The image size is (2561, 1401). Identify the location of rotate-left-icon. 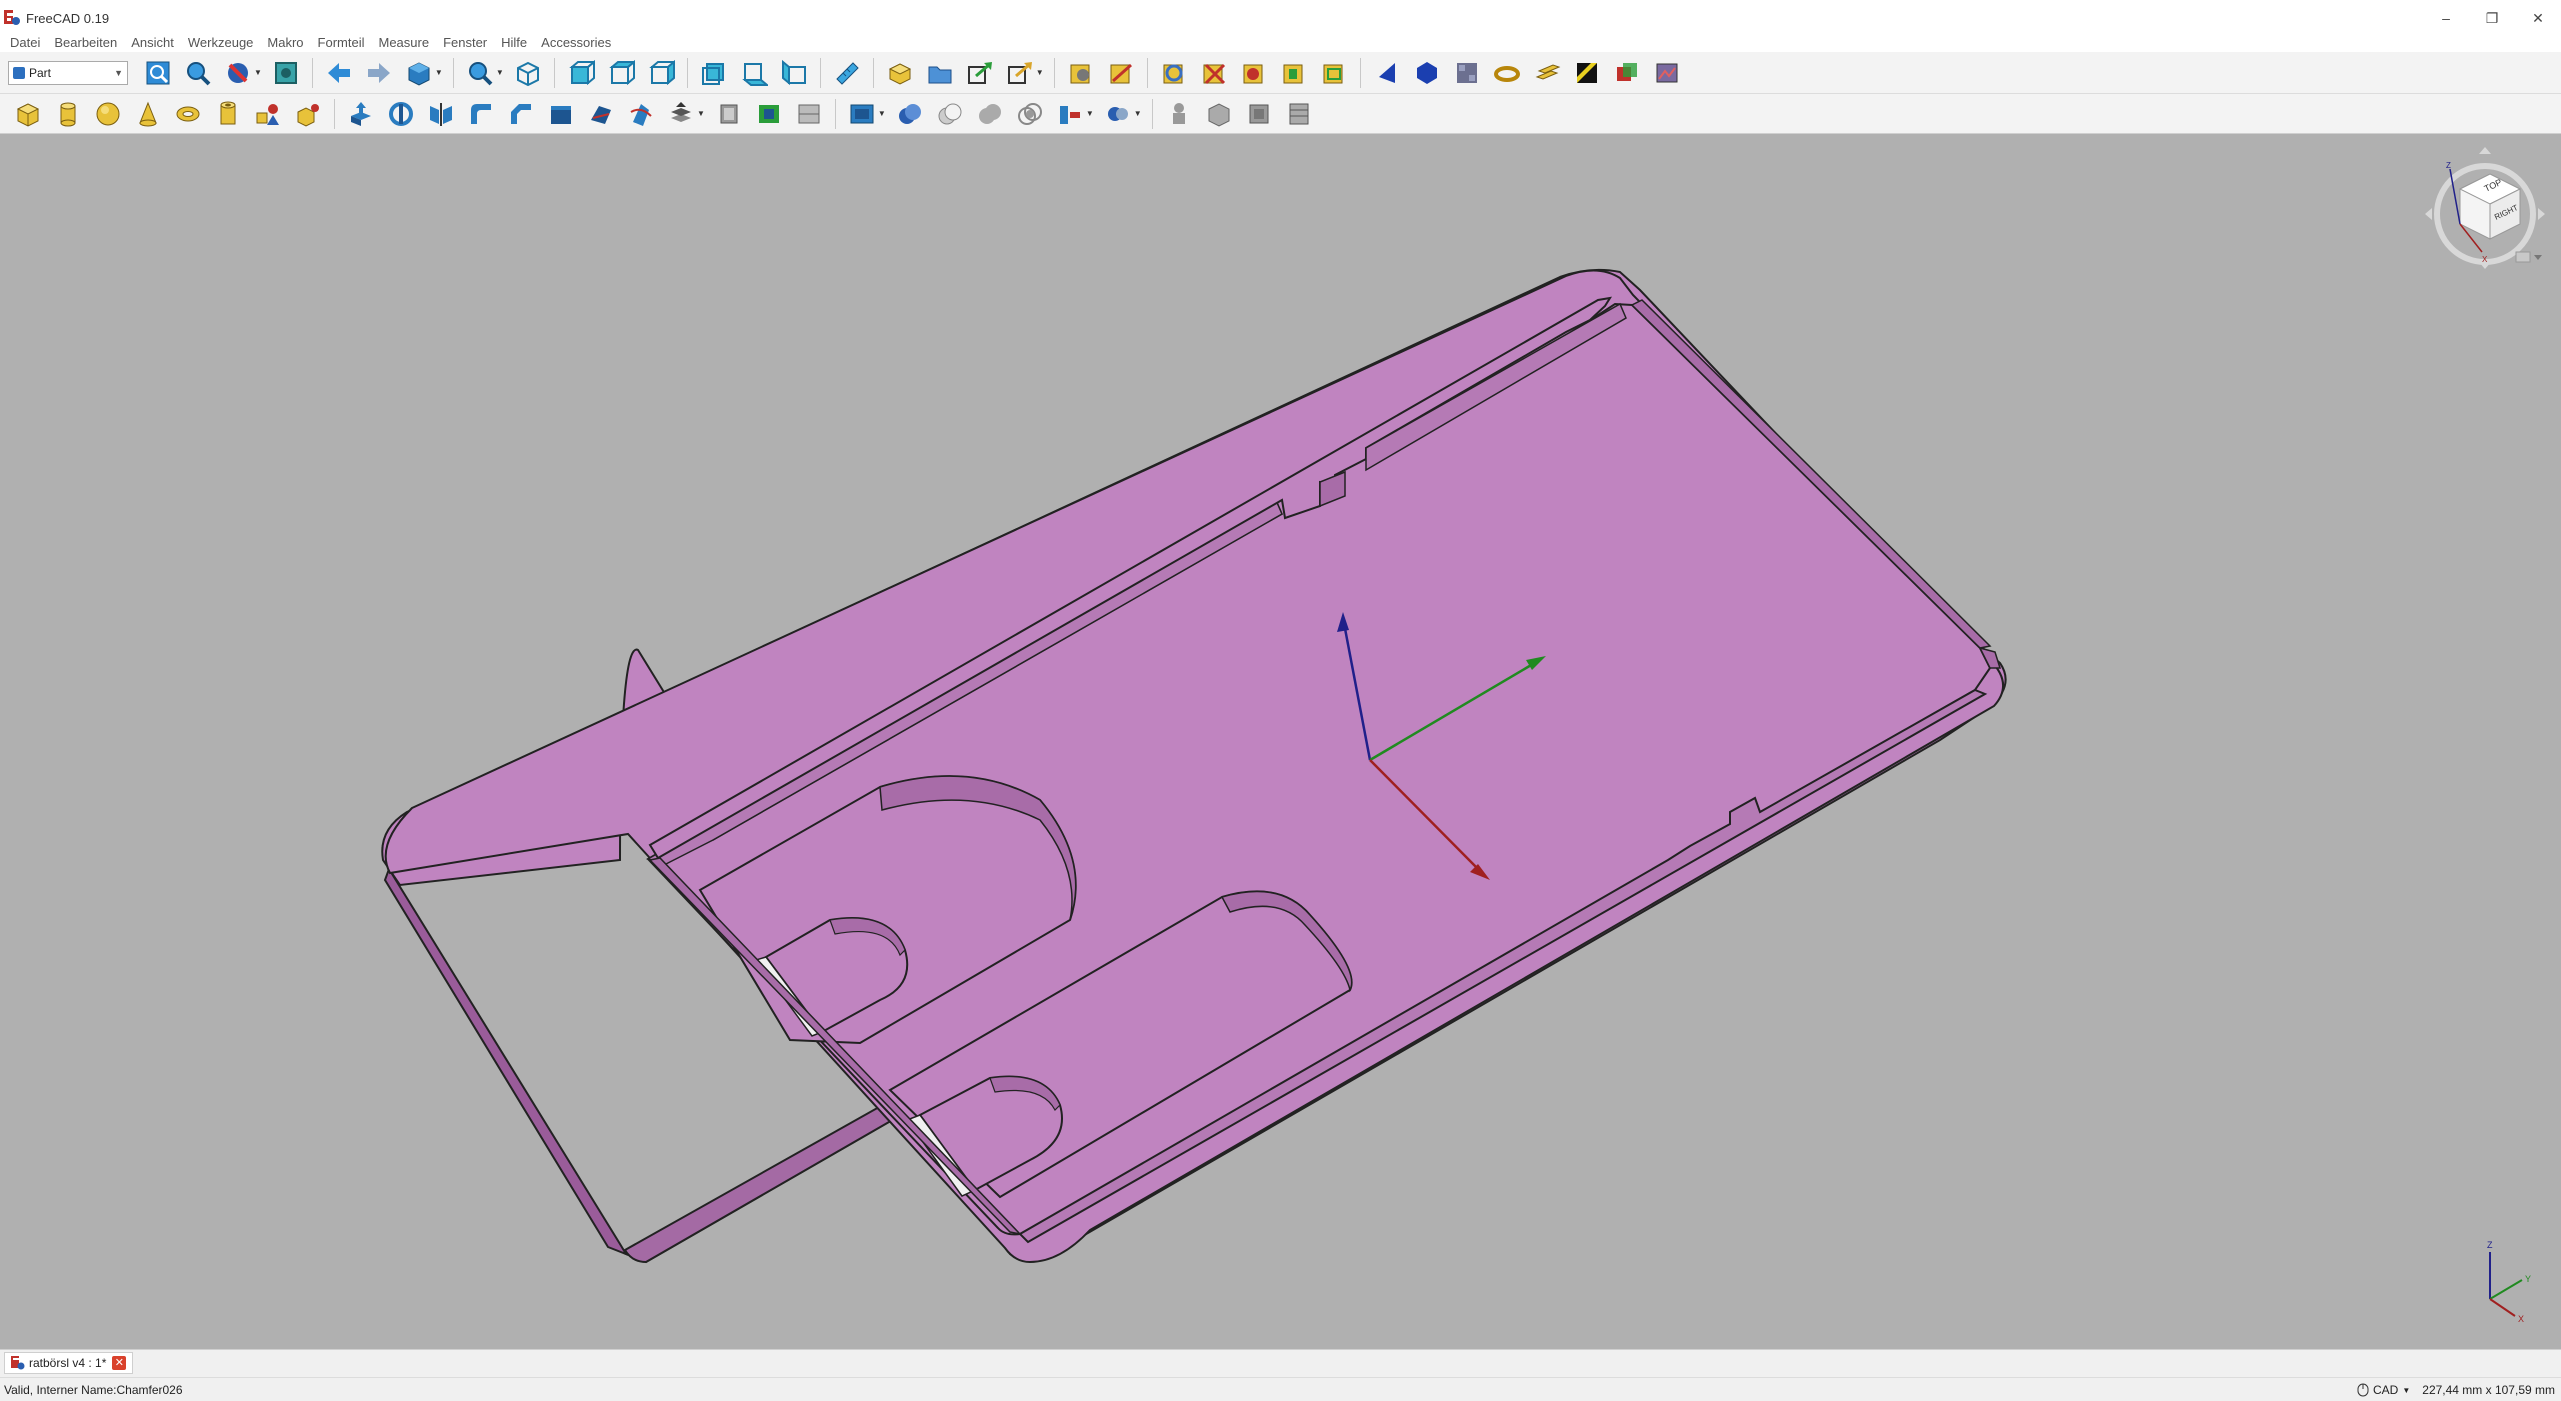
(2428, 214).